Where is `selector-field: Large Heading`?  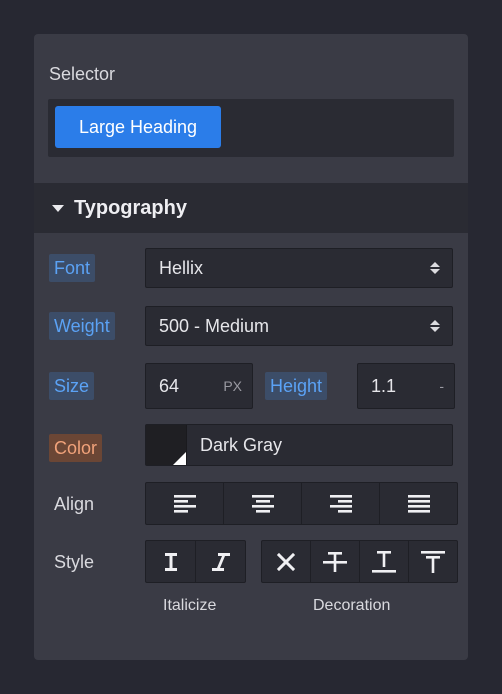 selector-field: Large Heading is located at coordinates (251, 128).